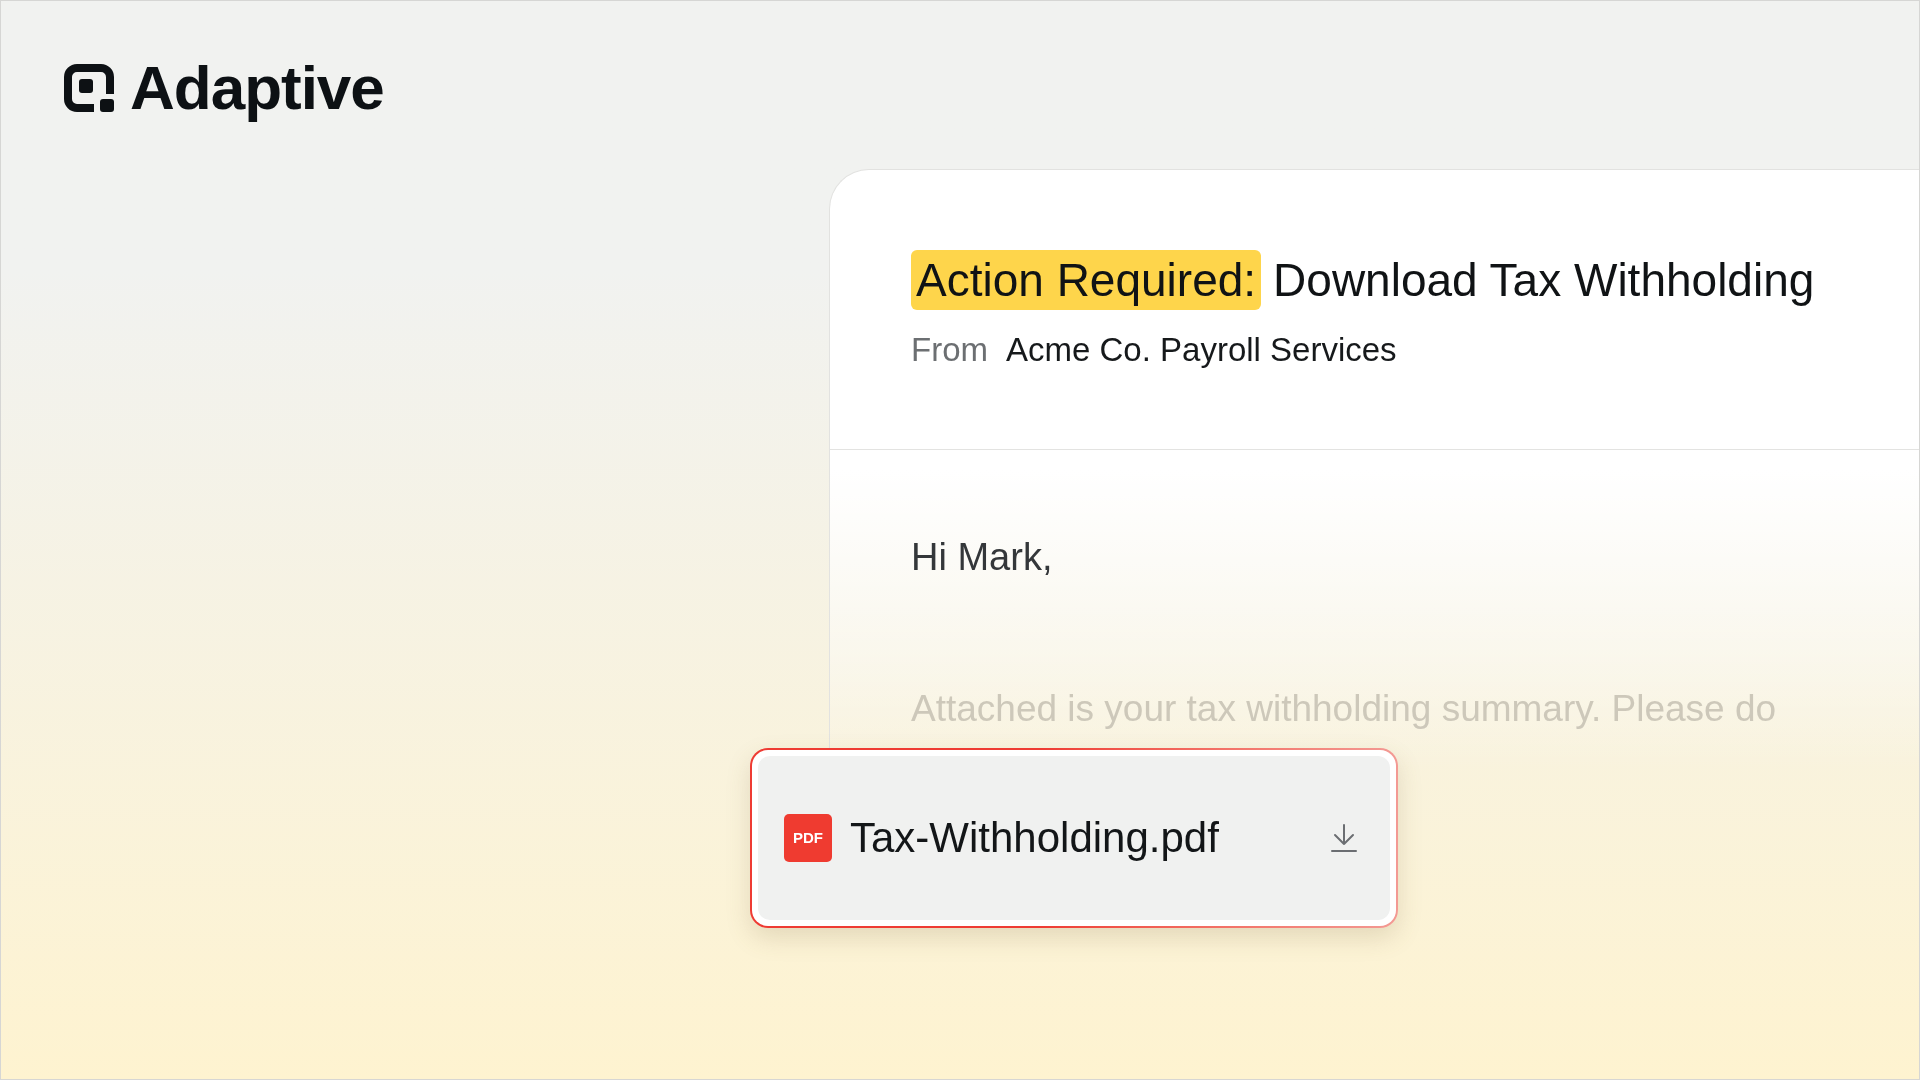  I want to click on email-greeting: Hi Mark,, so click(982, 557).